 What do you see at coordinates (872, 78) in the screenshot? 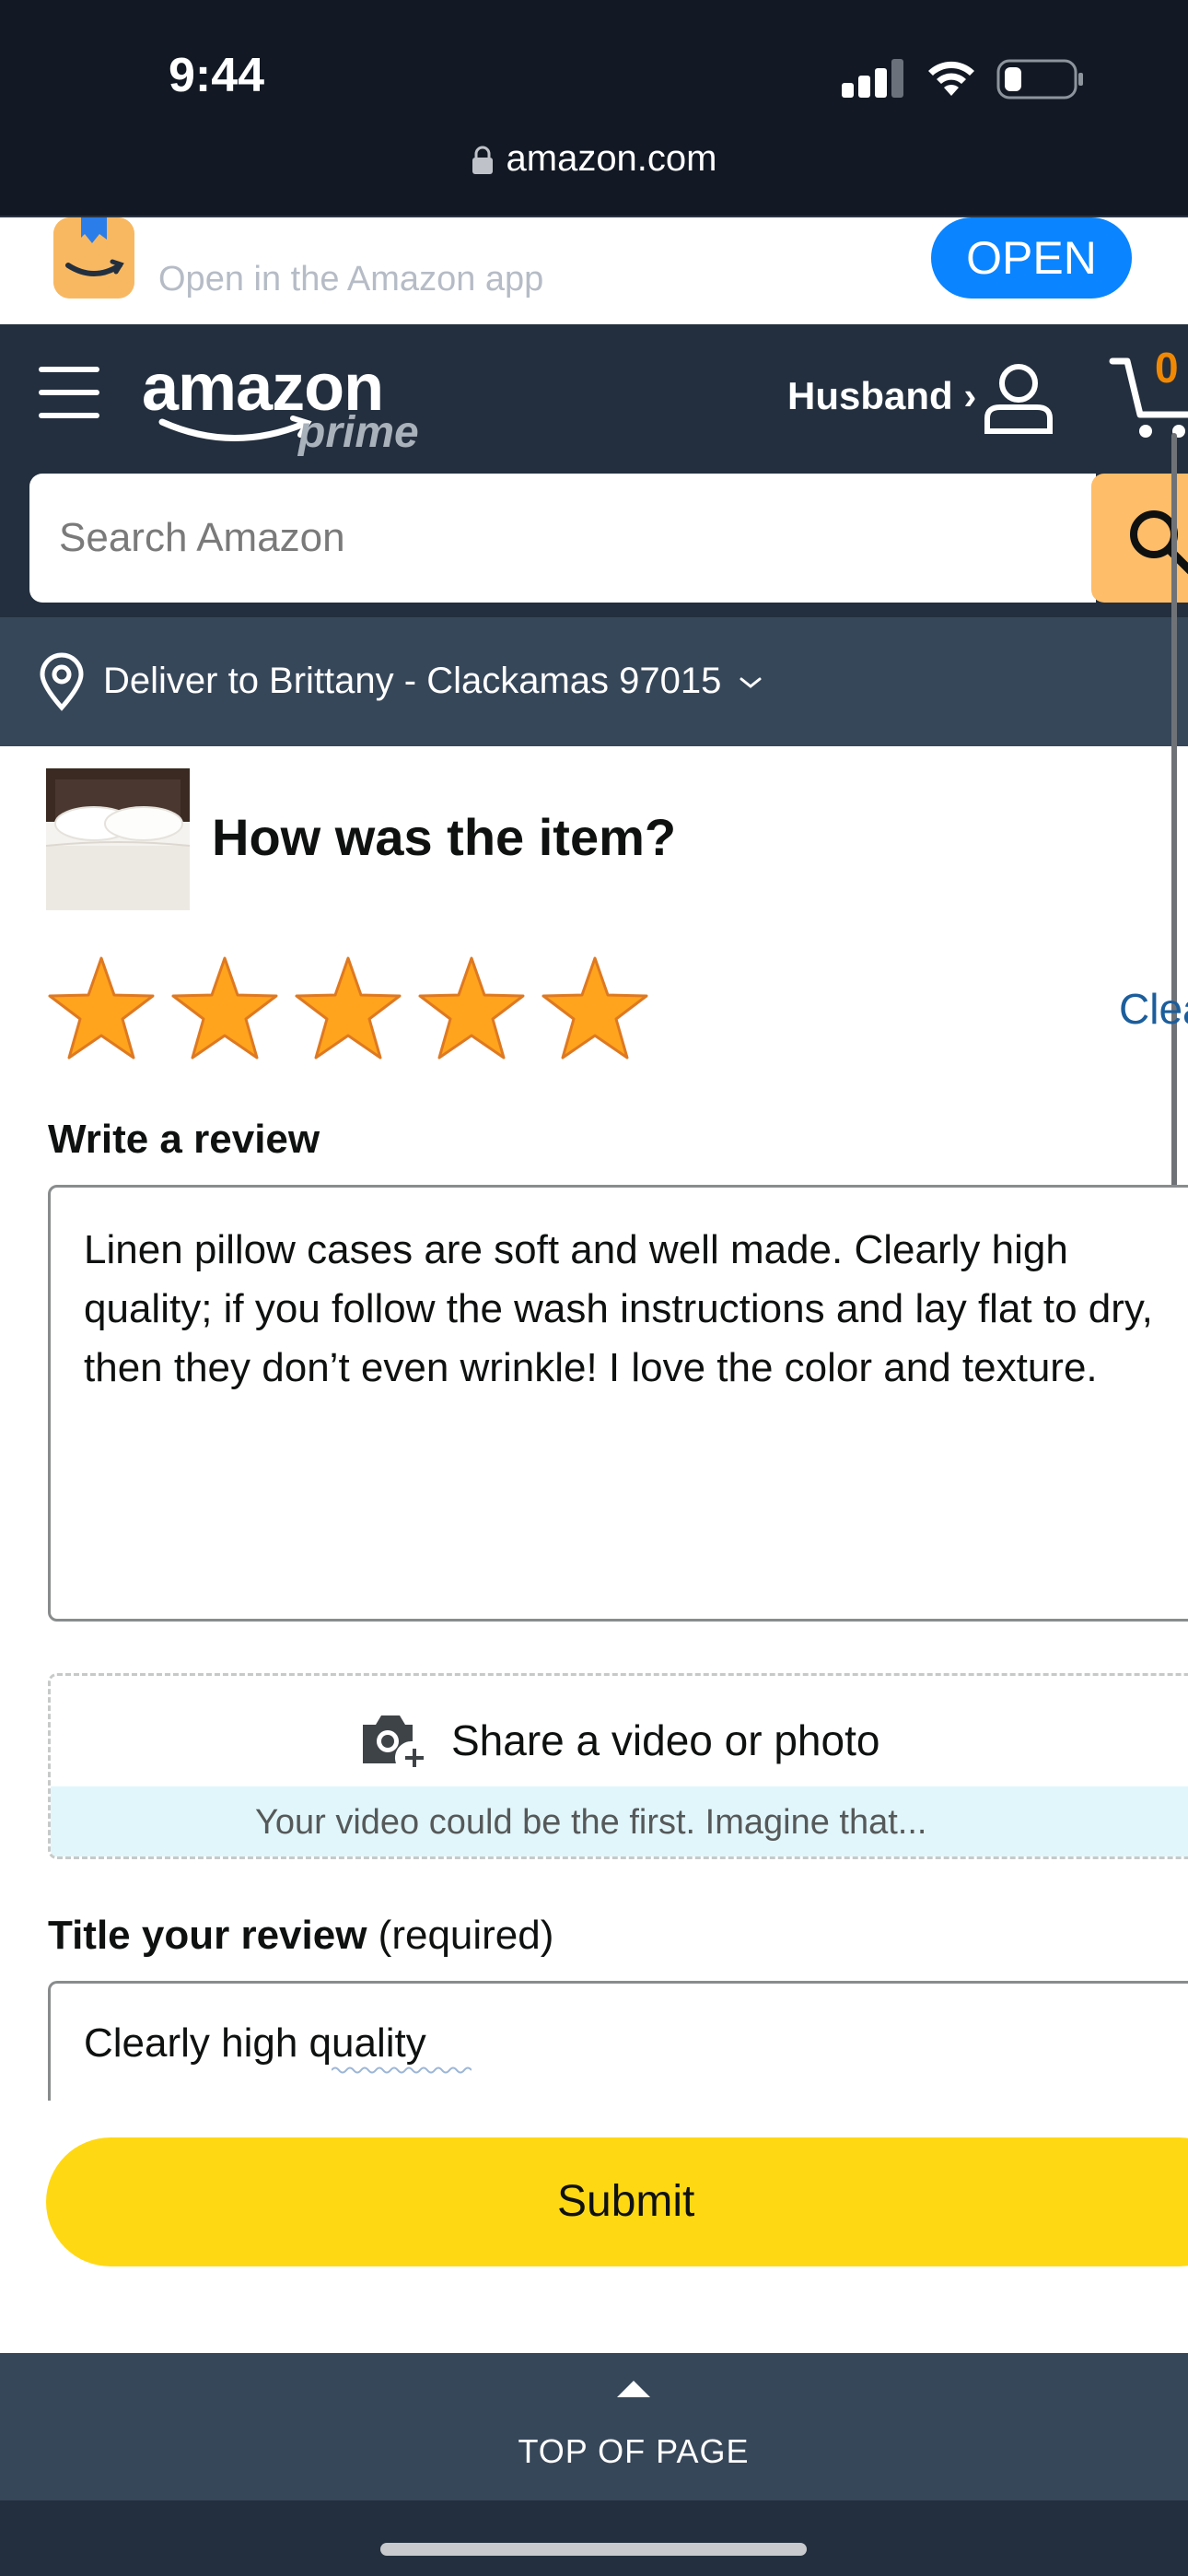
I see `cellular-signal-icon` at bounding box center [872, 78].